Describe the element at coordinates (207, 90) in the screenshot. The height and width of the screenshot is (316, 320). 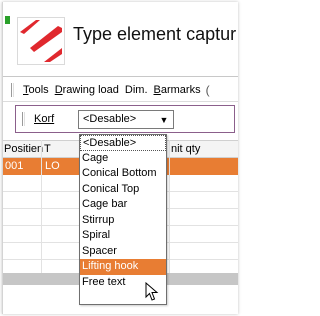
I see `menu-overflow: (` at that location.